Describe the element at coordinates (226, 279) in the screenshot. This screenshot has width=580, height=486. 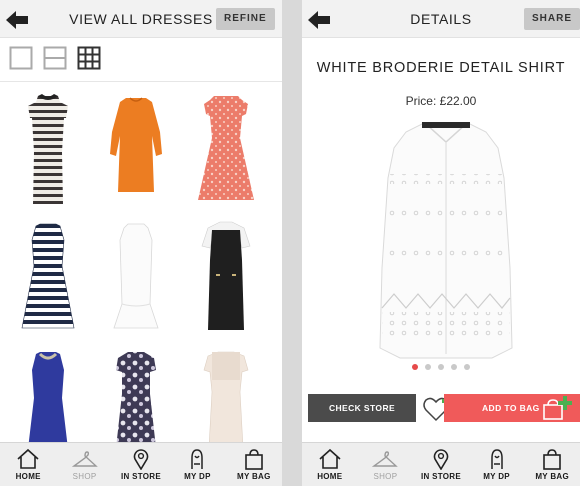
I see `product-black-pinafore-dress` at that location.